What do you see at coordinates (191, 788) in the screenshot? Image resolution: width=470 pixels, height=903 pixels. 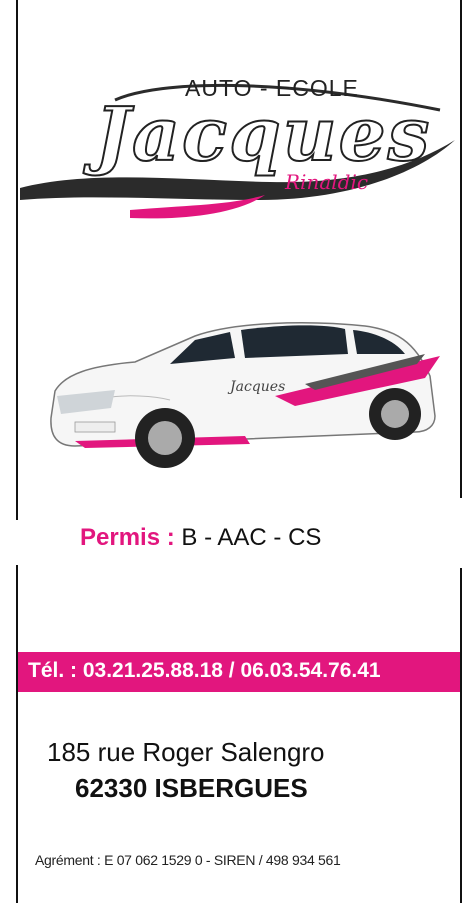 I see `address-city: 62330 ISBERGUES` at bounding box center [191, 788].